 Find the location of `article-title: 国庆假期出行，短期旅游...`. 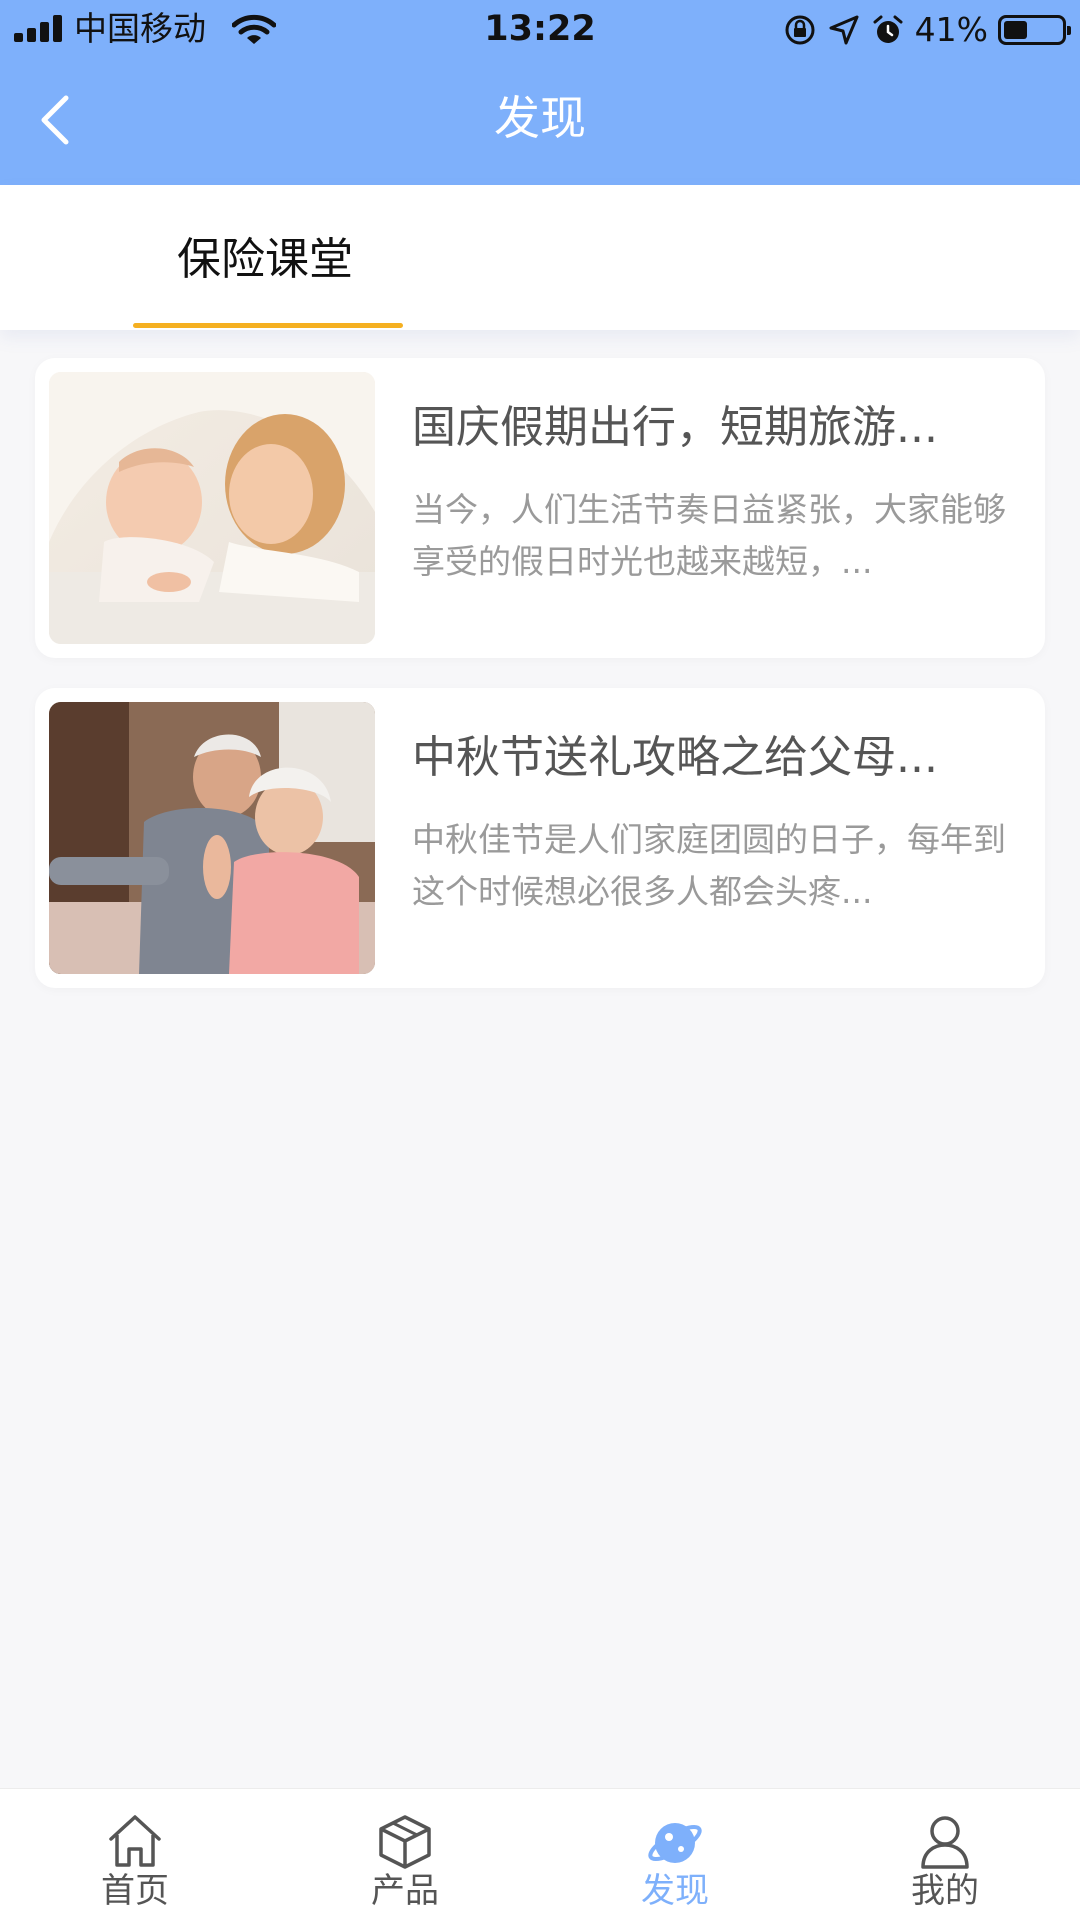

article-title: 国庆假期出行，短期旅游... is located at coordinates (675, 427).